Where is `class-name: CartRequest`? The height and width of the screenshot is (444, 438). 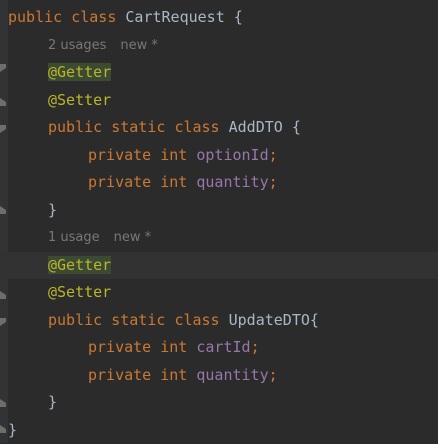 class-name: CartRequest is located at coordinates (174, 17).